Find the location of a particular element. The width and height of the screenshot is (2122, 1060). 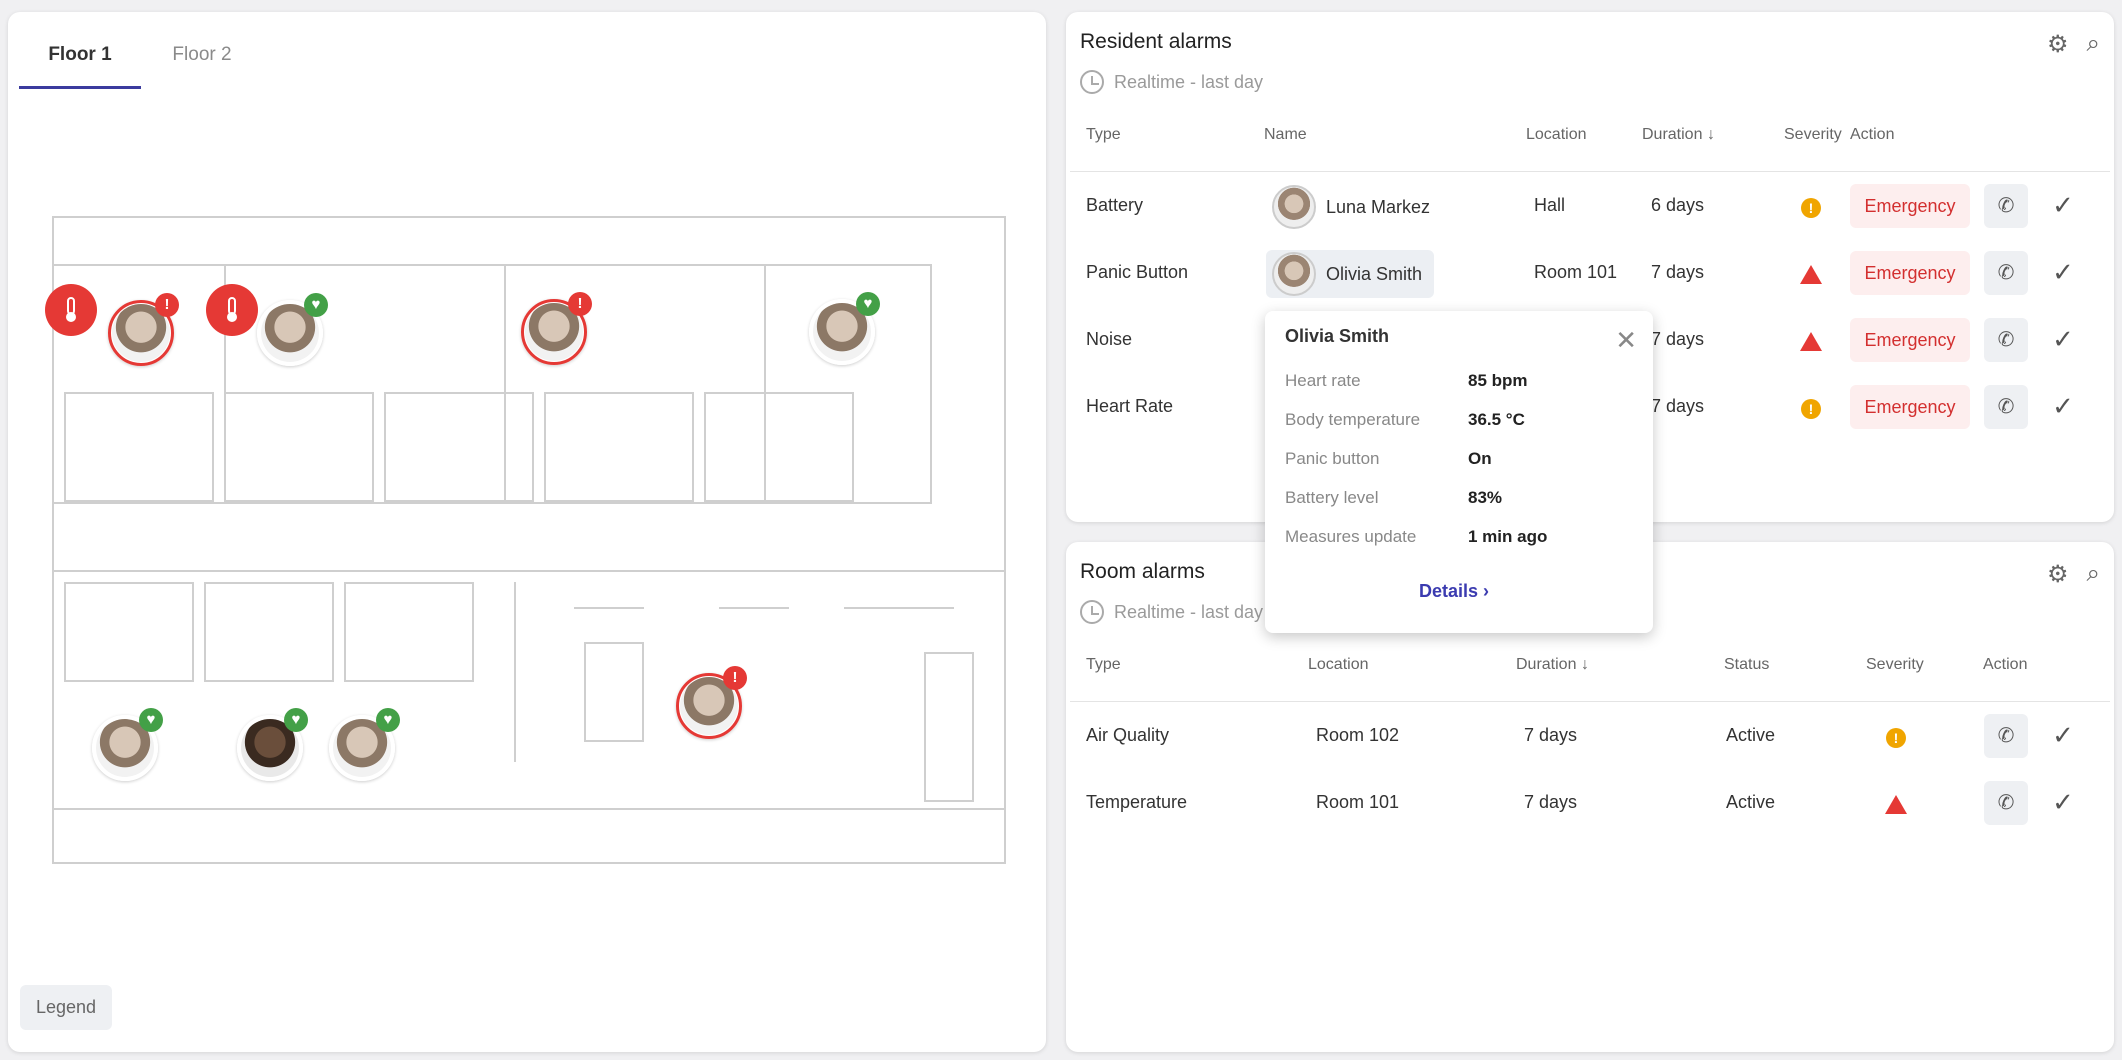

alarm-type: Noise is located at coordinates (1109, 339).